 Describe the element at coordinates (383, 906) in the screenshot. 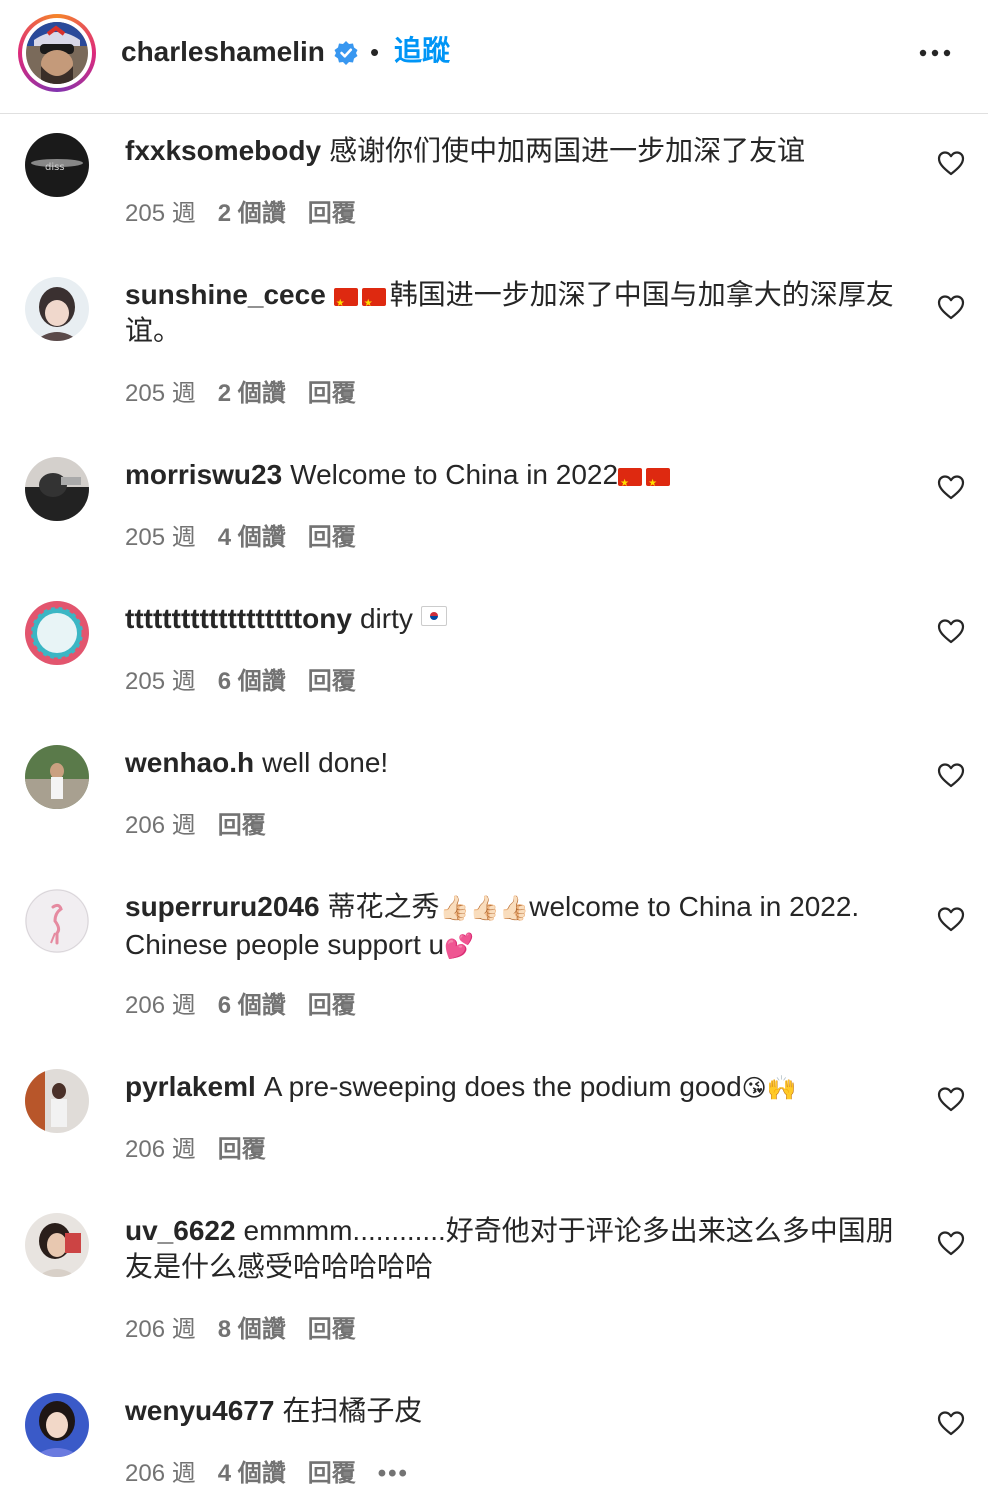

I see `comment-content: 蒂花之秀` at that location.